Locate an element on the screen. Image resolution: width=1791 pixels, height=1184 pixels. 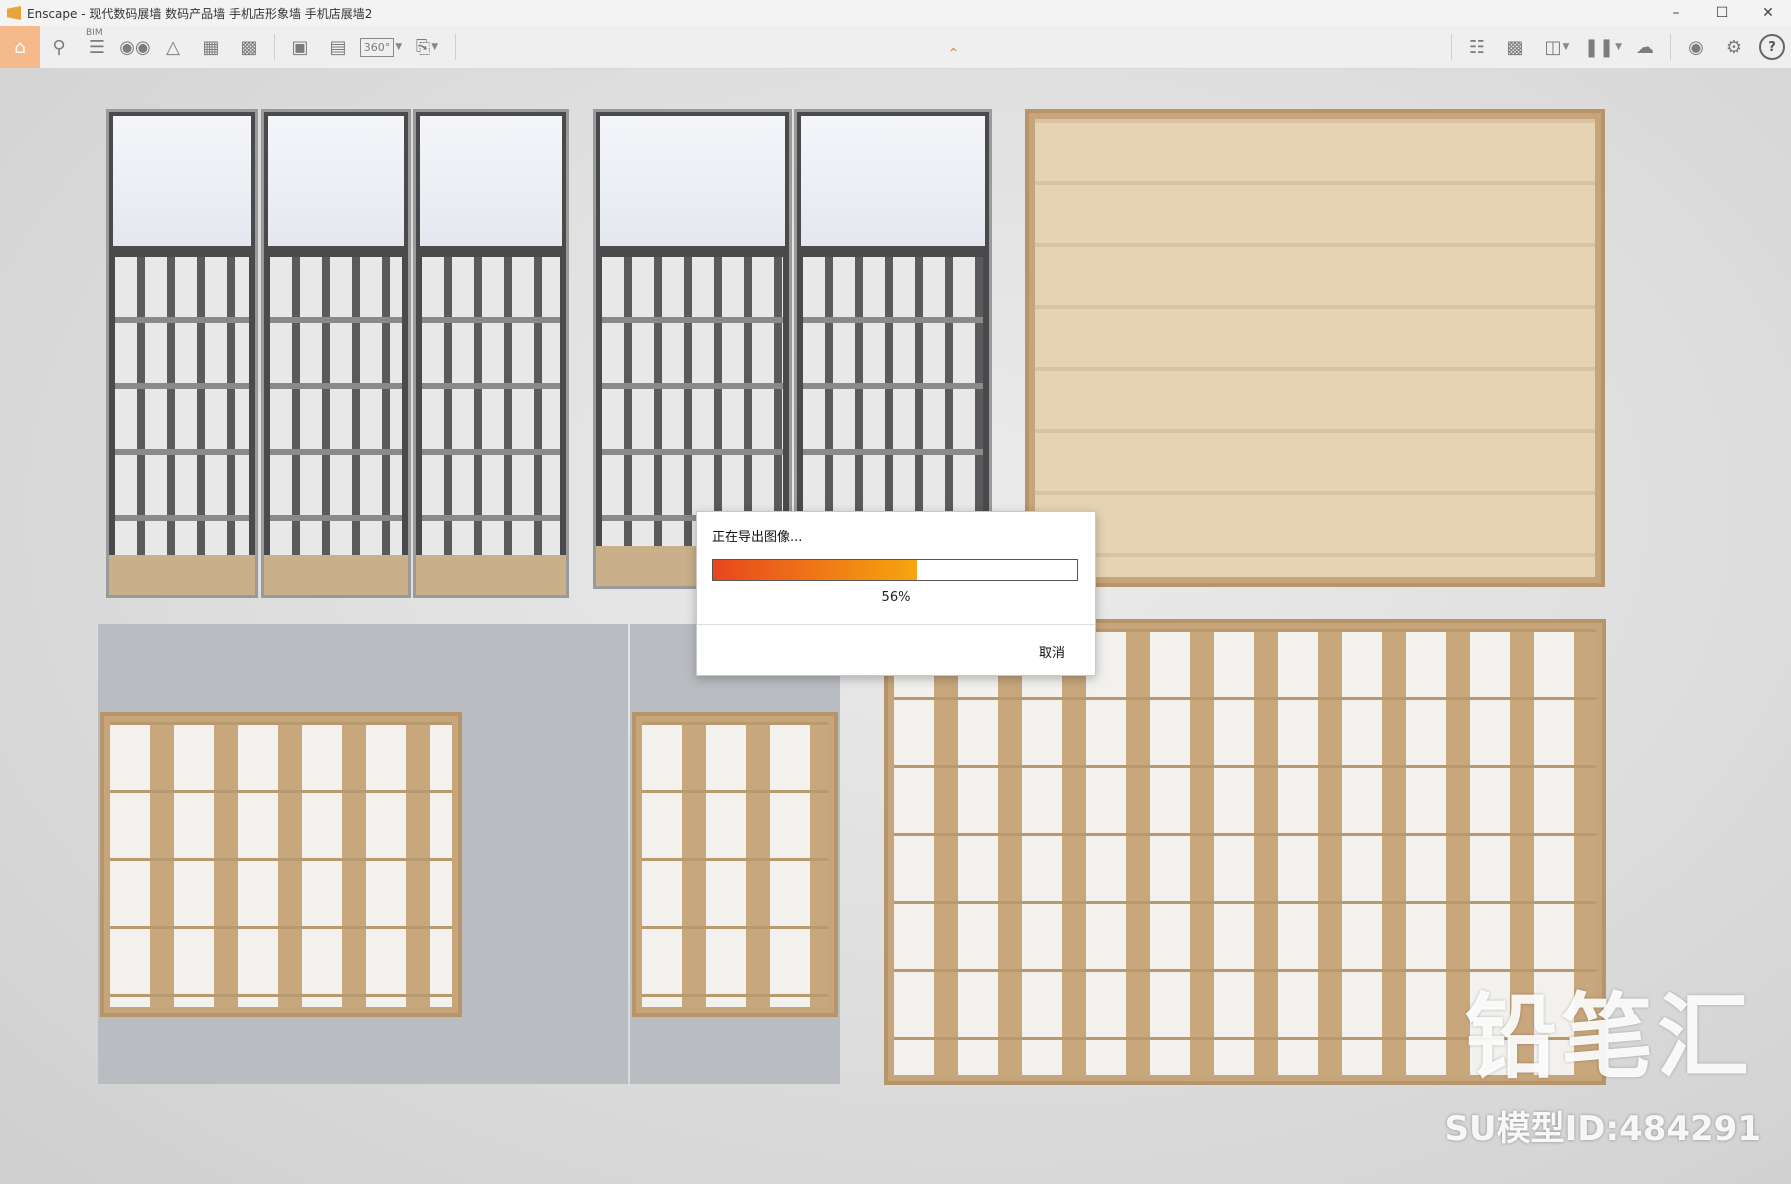
export-progress-dialog: 正在导出图像... 56% 取消 is located at coordinates (896, 593).